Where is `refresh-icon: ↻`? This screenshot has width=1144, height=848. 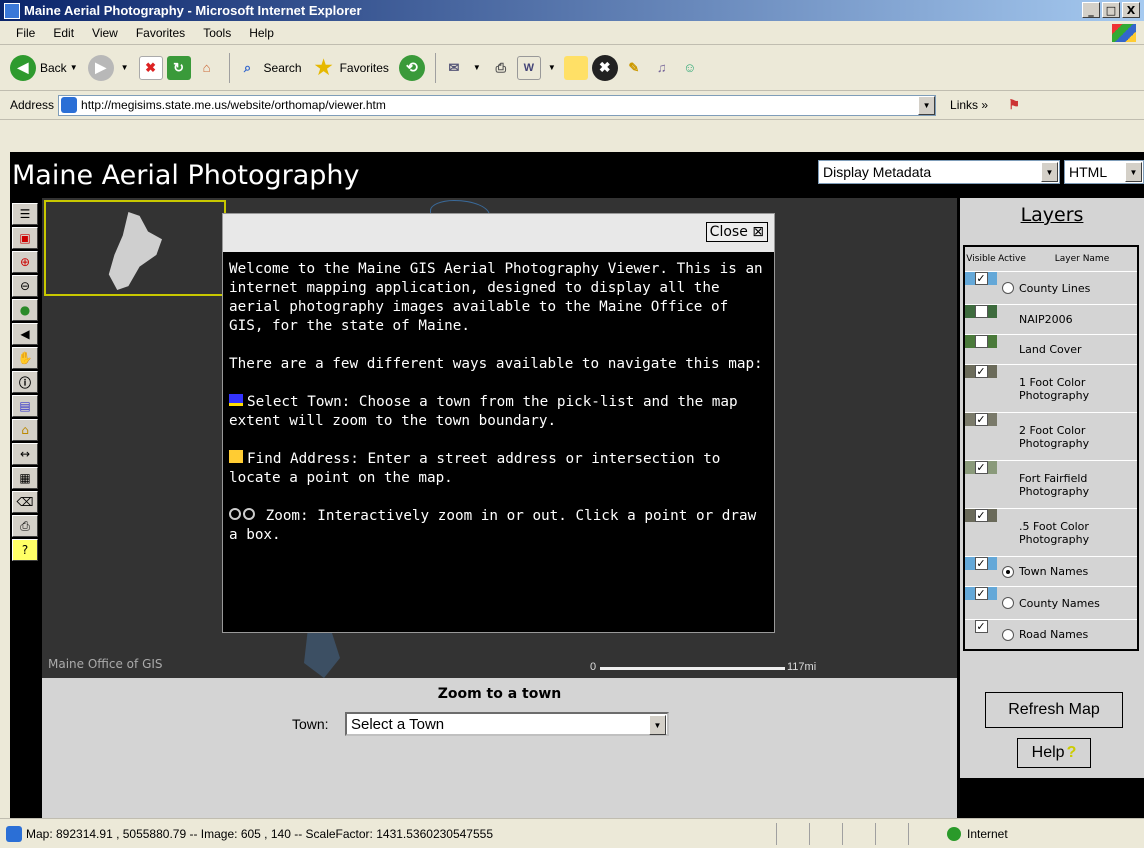
refresh-icon: ↻ is located at coordinates (178, 67).